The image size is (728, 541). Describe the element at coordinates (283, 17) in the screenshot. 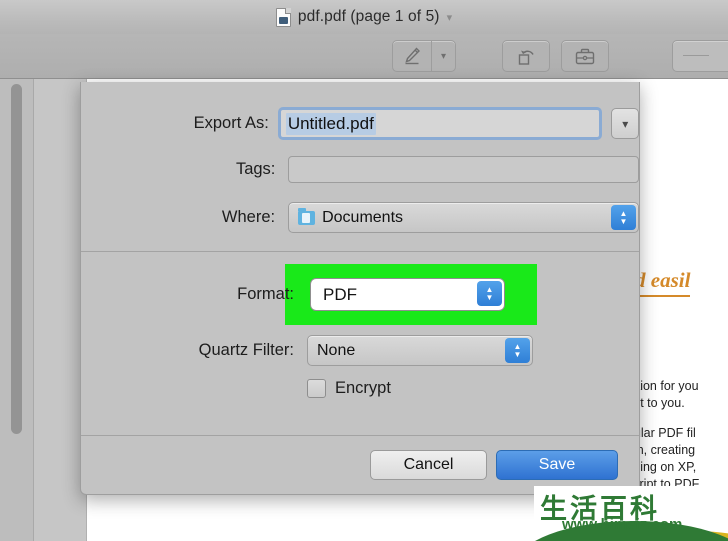

I see `pdf-document-icon` at that location.